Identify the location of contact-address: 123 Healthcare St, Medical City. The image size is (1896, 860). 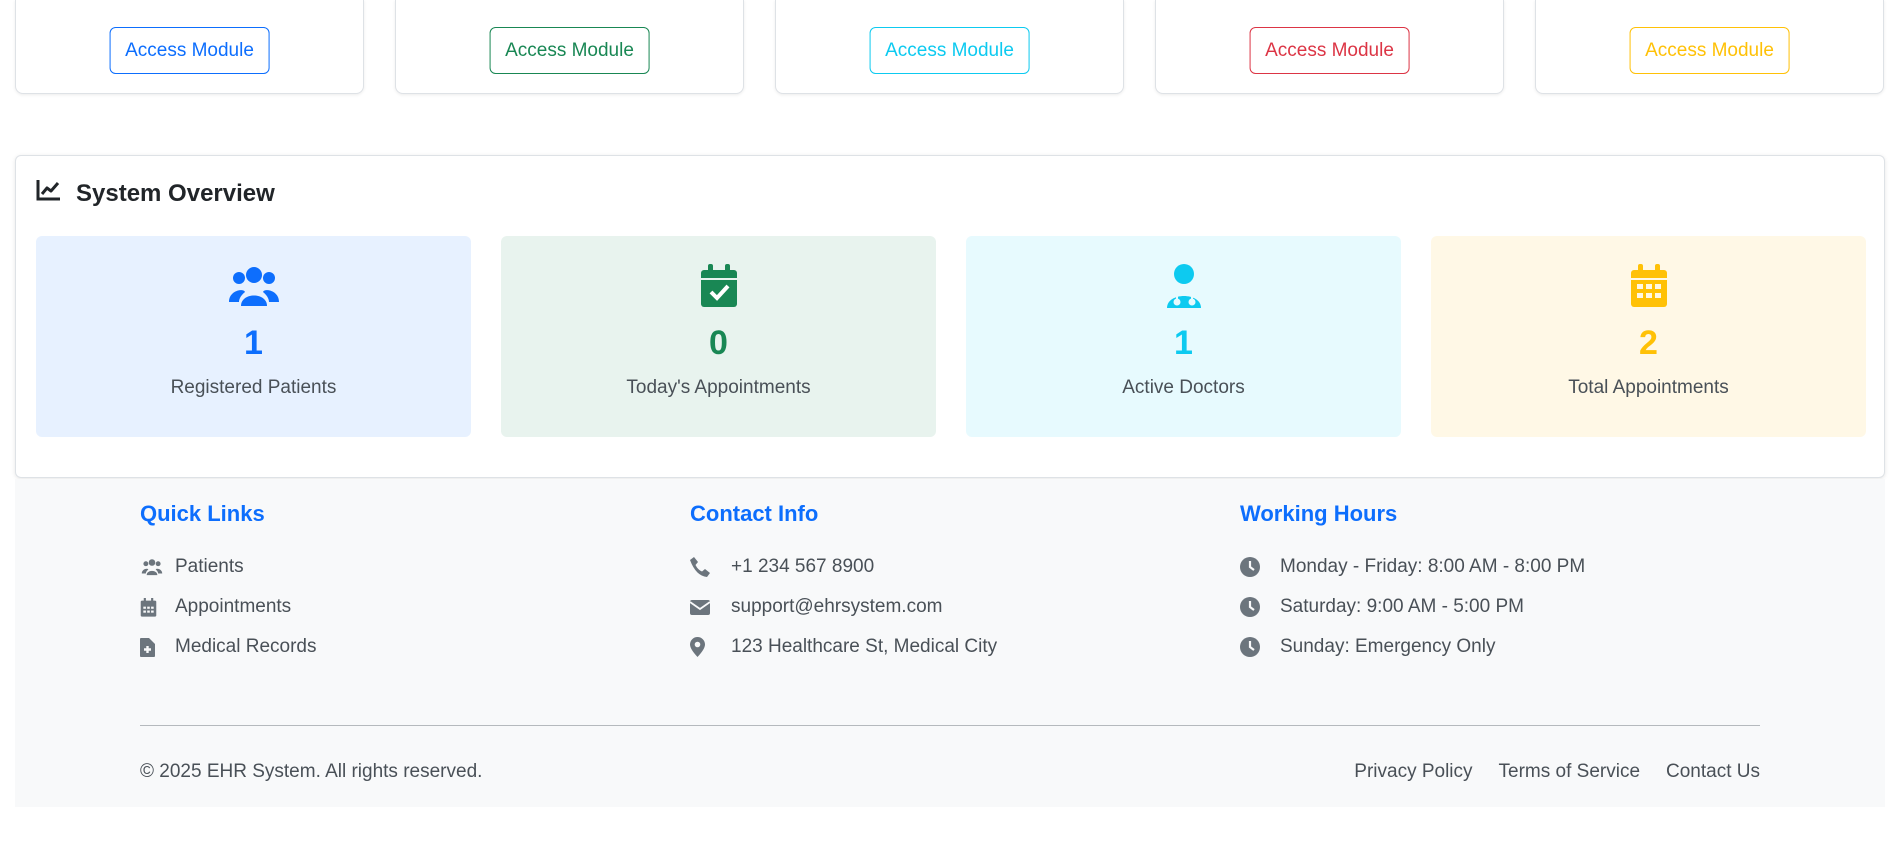
(843, 647).